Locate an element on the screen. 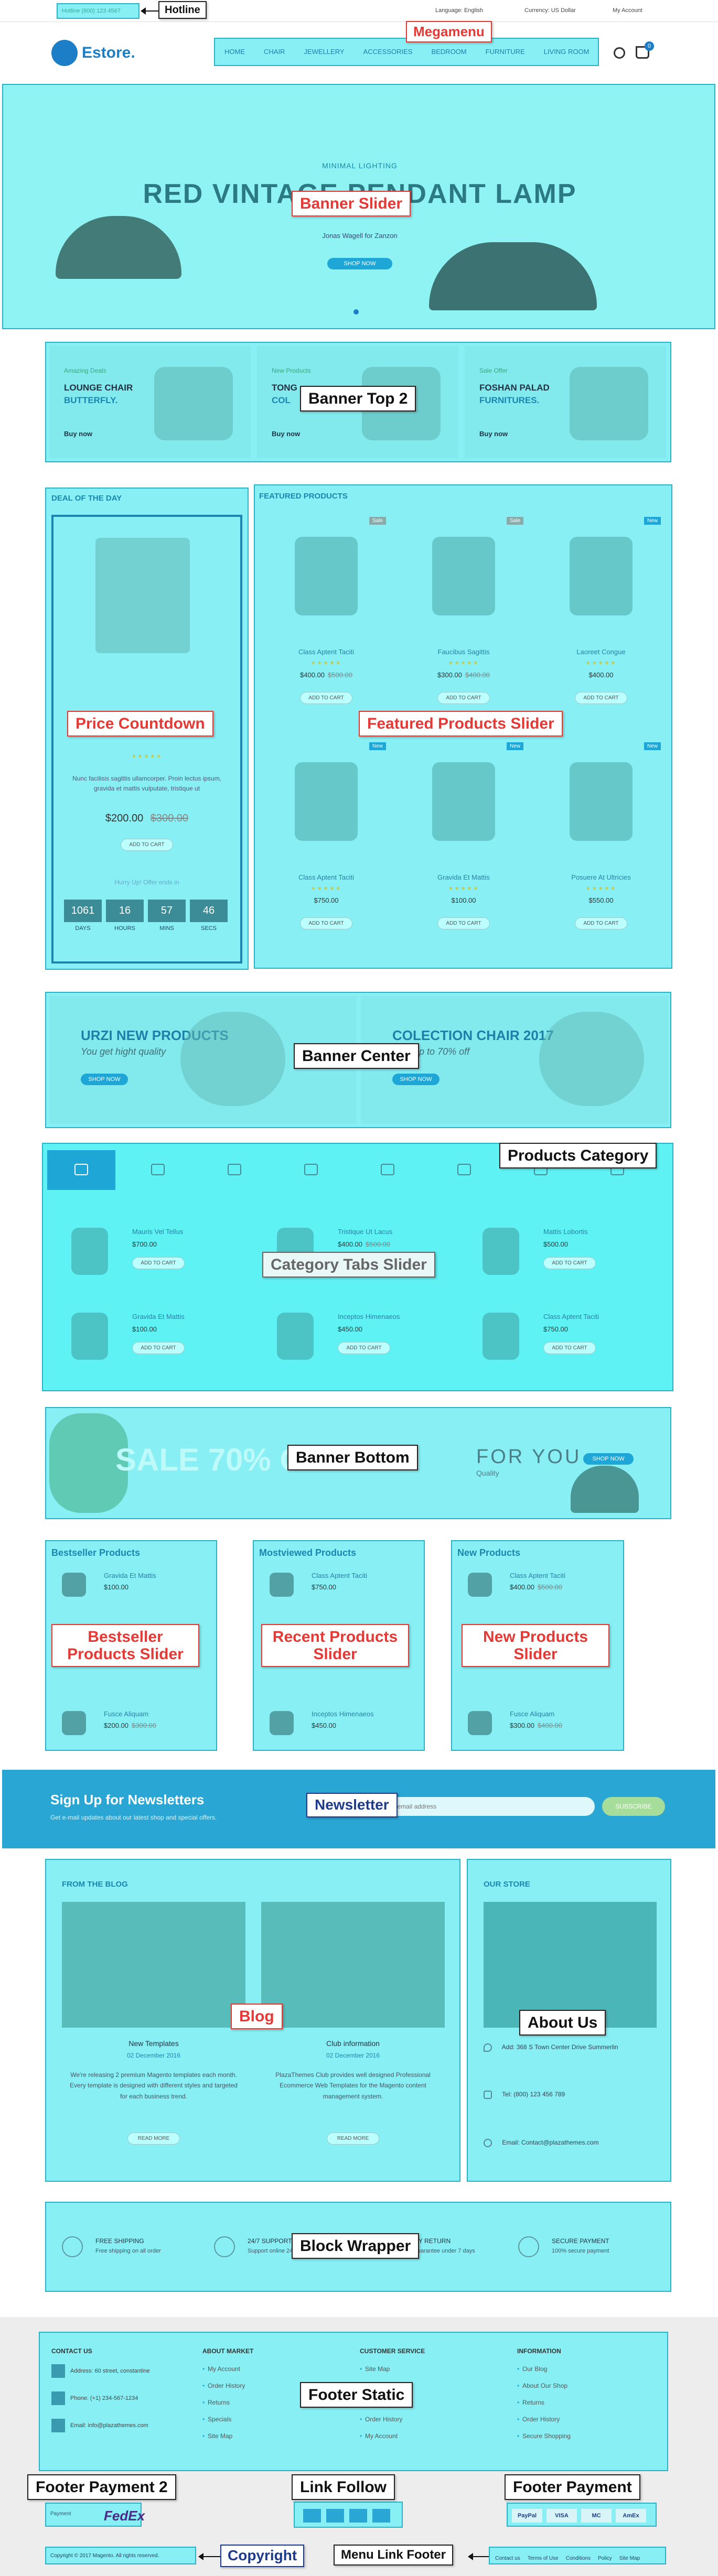 This screenshot has height=2576, width=718. menu-item-5: FURNITURE is located at coordinates (506, 52).